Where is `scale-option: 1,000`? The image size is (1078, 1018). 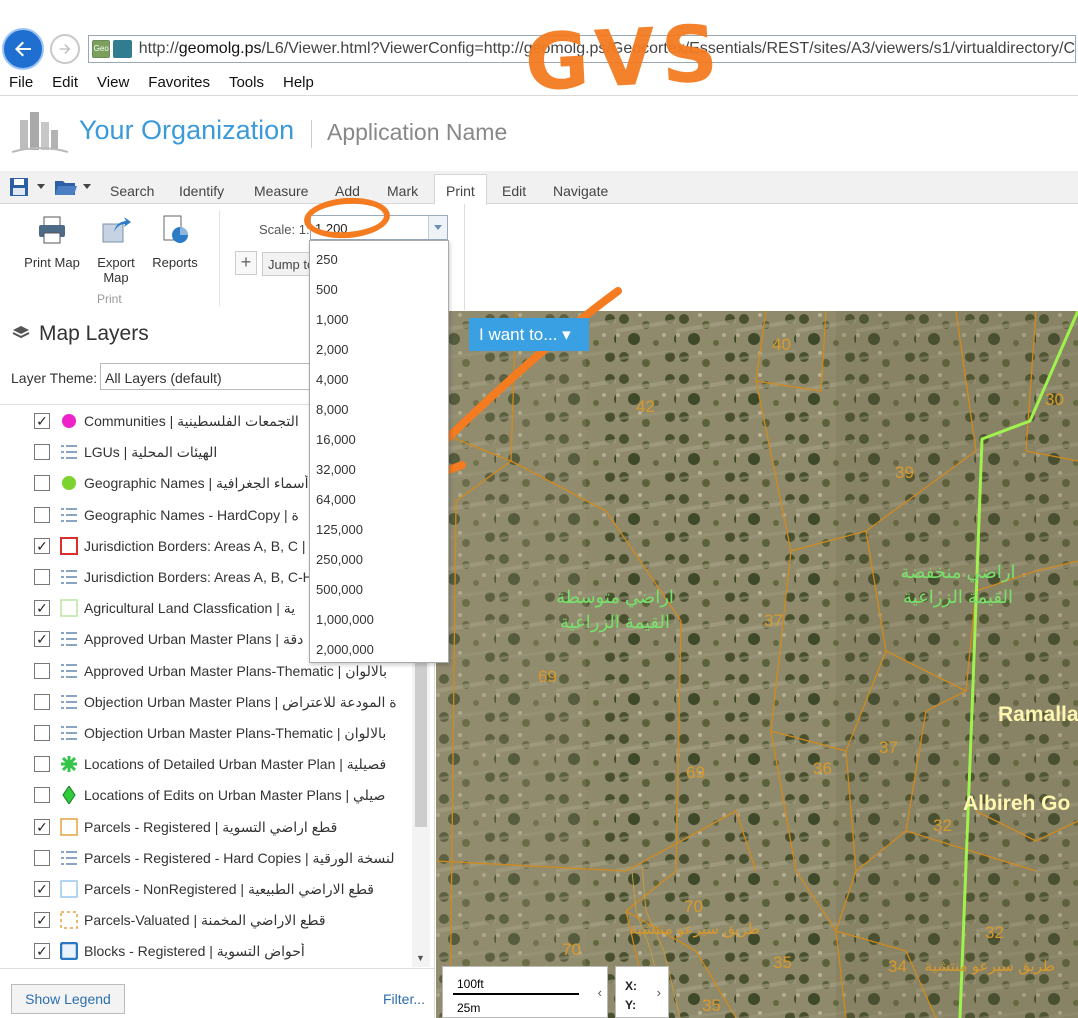
scale-option: 1,000 is located at coordinates (379, 316).